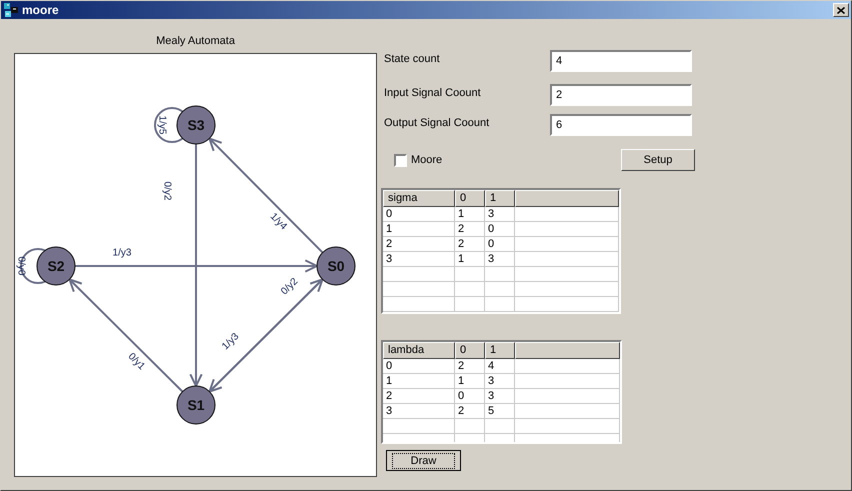  What do you see at coordinates (196, 405) in the screenshot?
I see `state-node: S1` at bounding box center [196, 405].